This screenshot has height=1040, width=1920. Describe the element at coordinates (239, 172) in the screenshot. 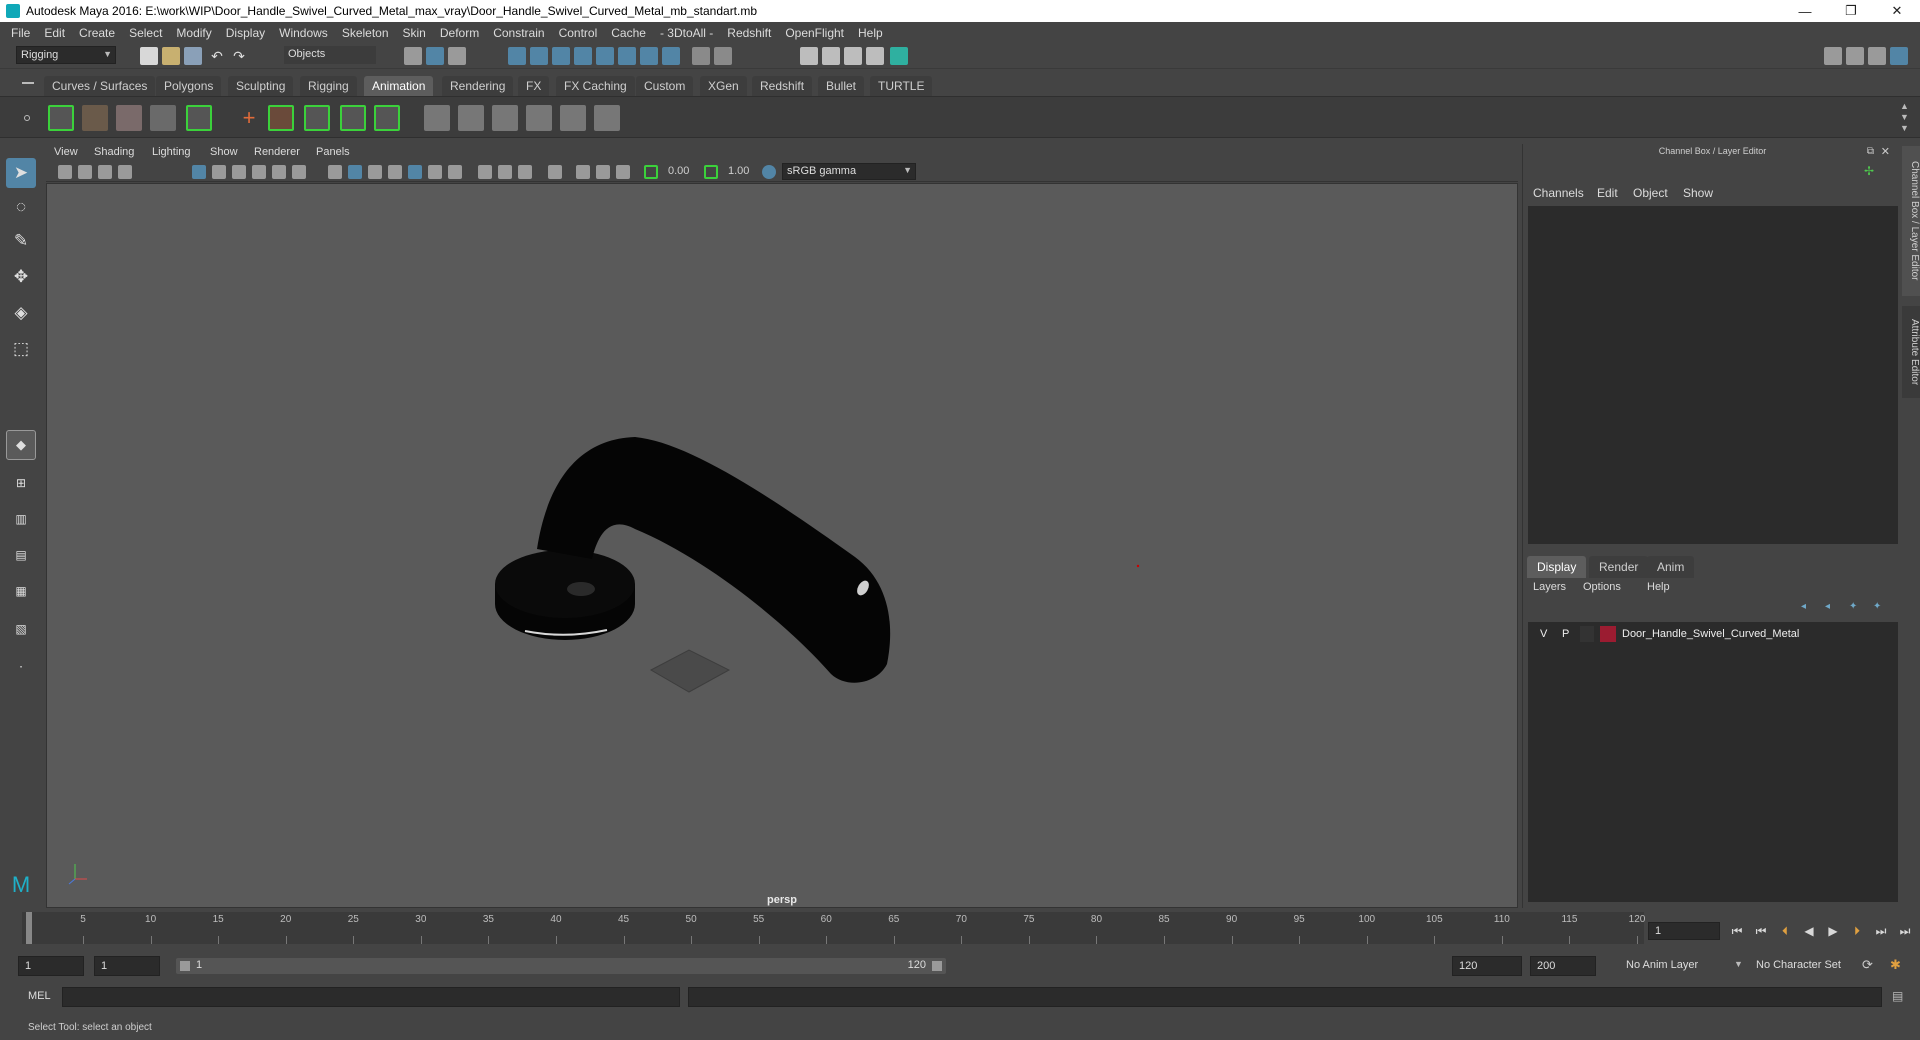

I see `resolution-gate-icon` at that location.